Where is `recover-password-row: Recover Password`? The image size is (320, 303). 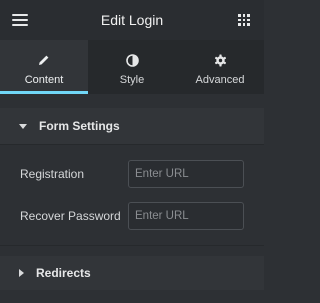
recover-password-row: Recover Password is located at coordinates (132, 216).